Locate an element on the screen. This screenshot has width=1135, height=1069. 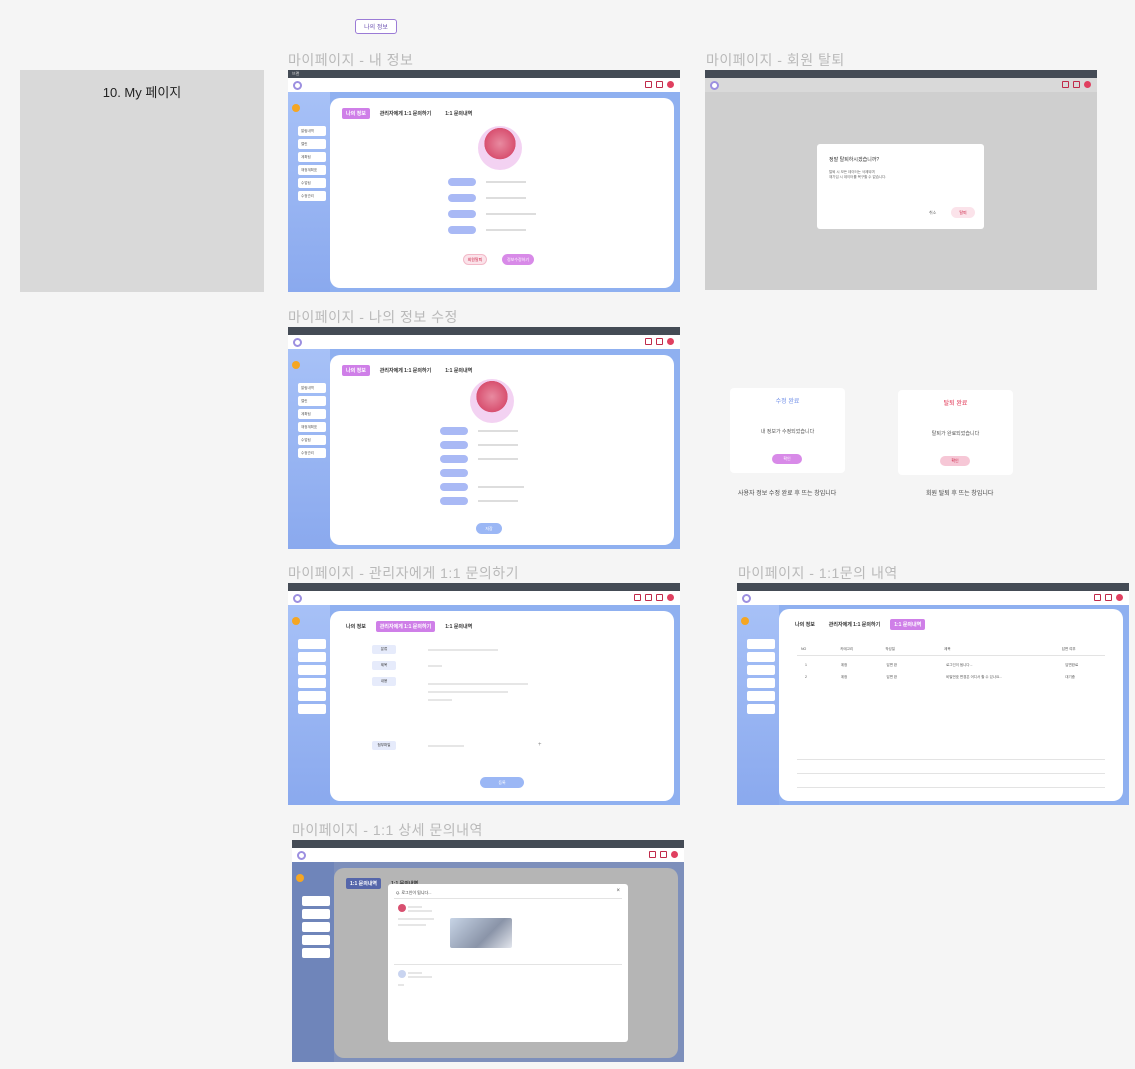
table-row: 2 계정 답변 완 비밀번호 변경은 어디서 할 수 있나요... 대기중 is located at coordinates (955, 677).